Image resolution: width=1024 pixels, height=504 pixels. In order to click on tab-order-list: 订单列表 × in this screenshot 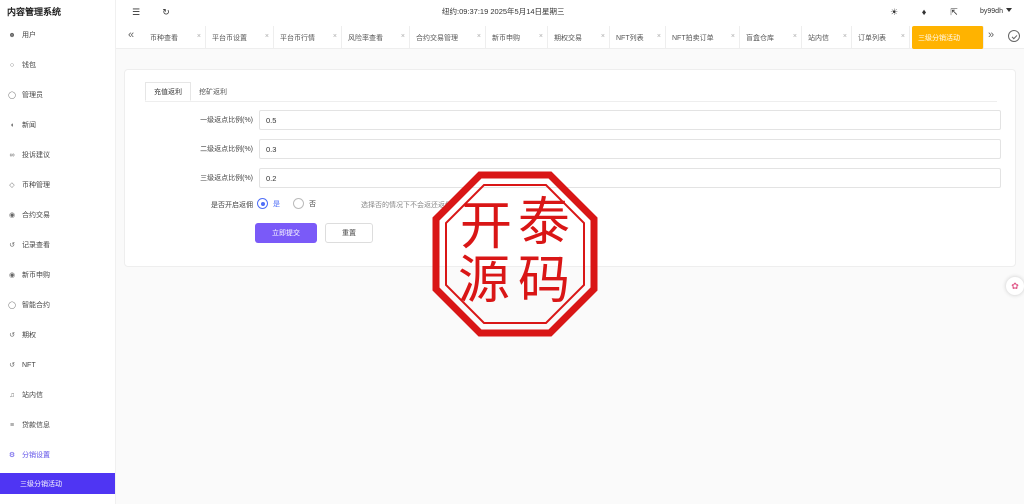, I will do `click(881, 37)`.